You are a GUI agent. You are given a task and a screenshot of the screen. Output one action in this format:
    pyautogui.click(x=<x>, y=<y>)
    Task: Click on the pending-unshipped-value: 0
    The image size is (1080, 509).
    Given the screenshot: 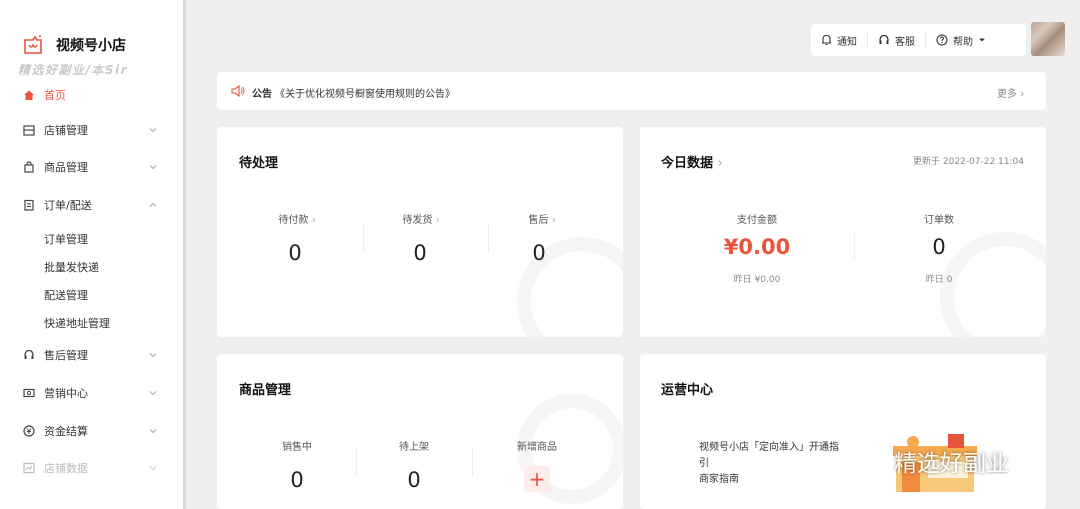 What is the action you would take?
    pyautogui.click(x=420, y=253)
    